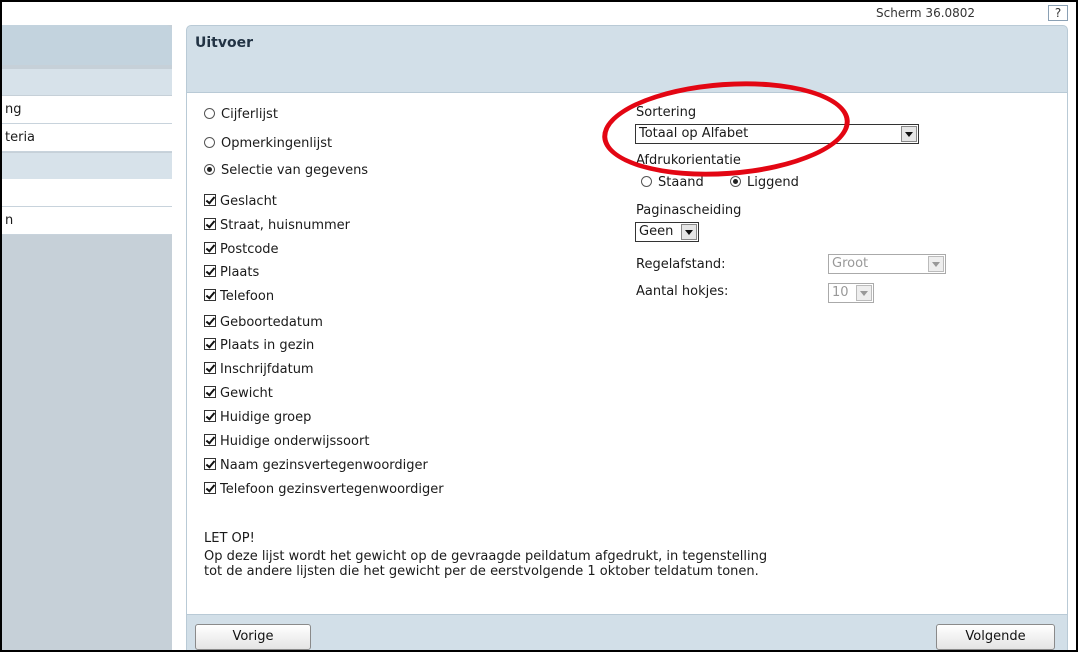  I want to click on checkbox-label: Geboortedatum, so click(271, 322).